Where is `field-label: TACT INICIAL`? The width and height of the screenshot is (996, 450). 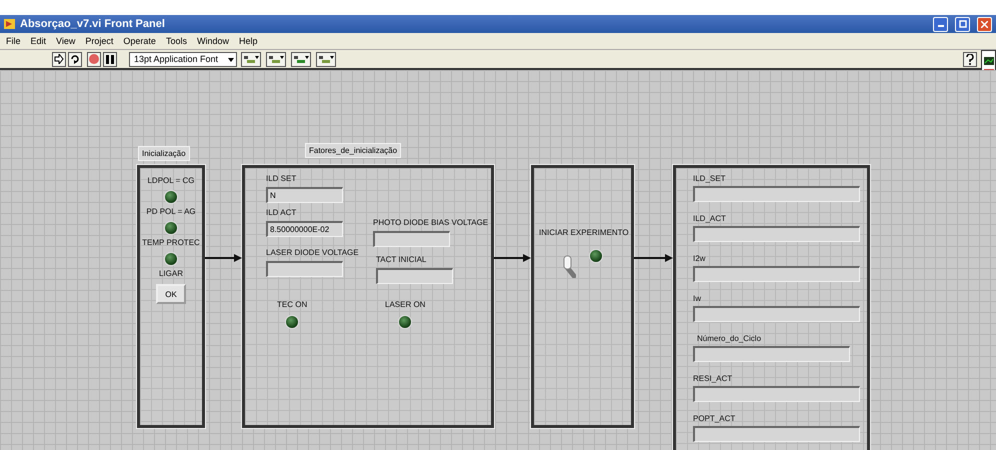 field-label: TACT INICIAL is located at coordinates (401, 260).